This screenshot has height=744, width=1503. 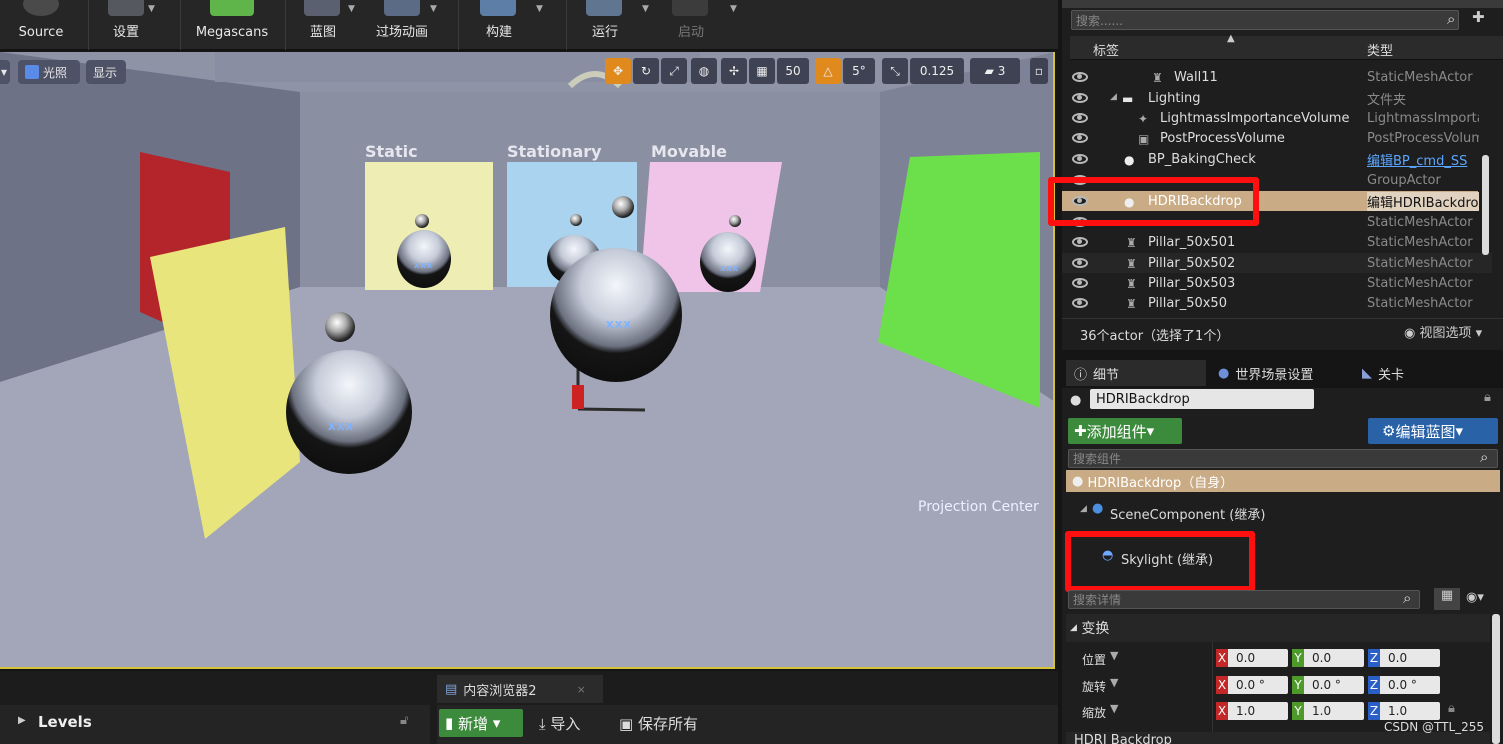 I want to click on rotation-snap-dropdown: 5°, so click(x=859, y=71).